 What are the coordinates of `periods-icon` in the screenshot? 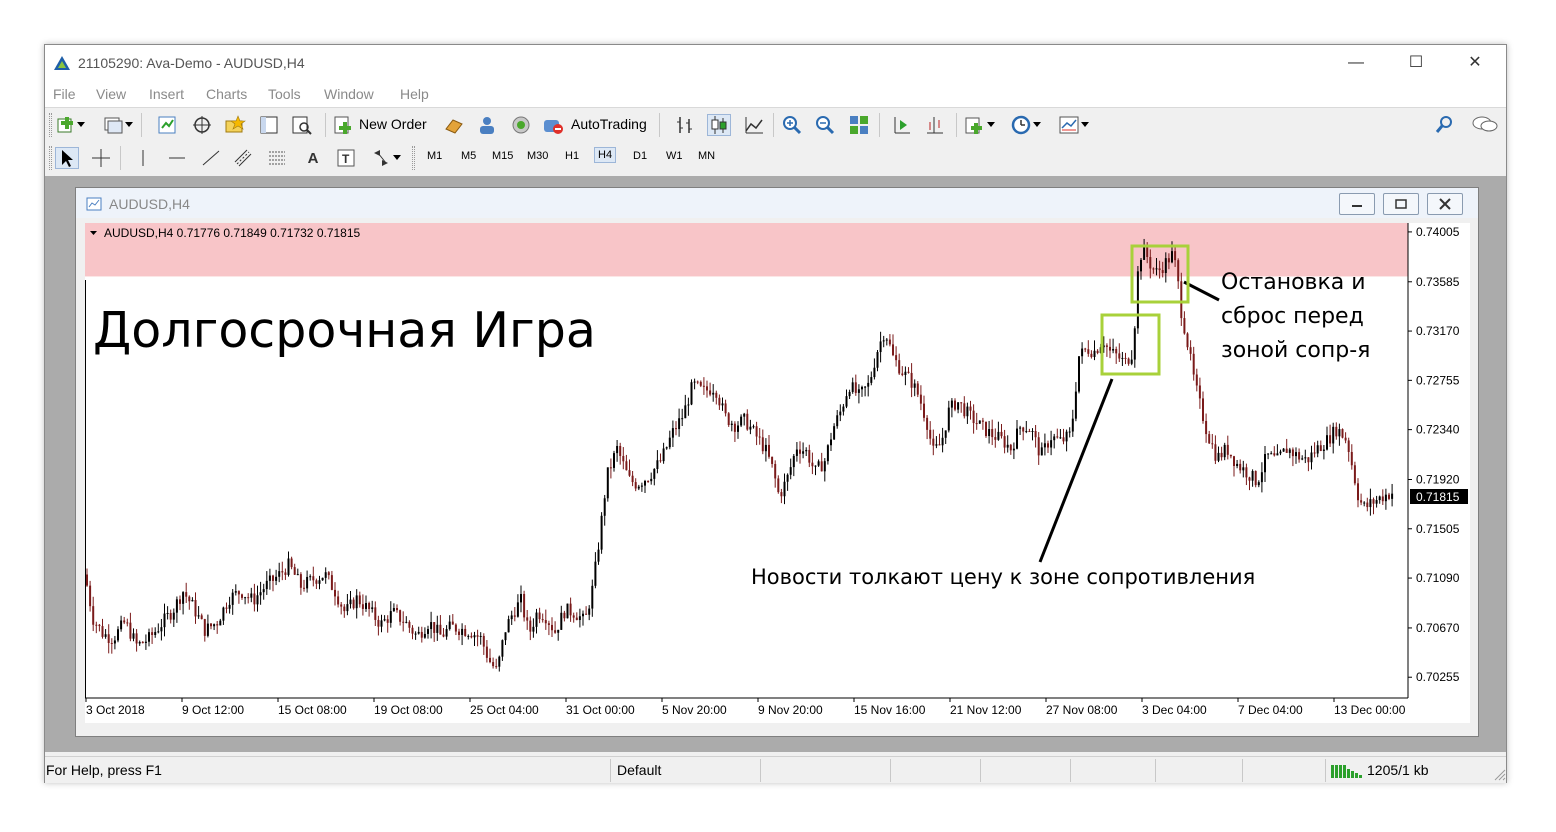 It's located at (1021, 125).